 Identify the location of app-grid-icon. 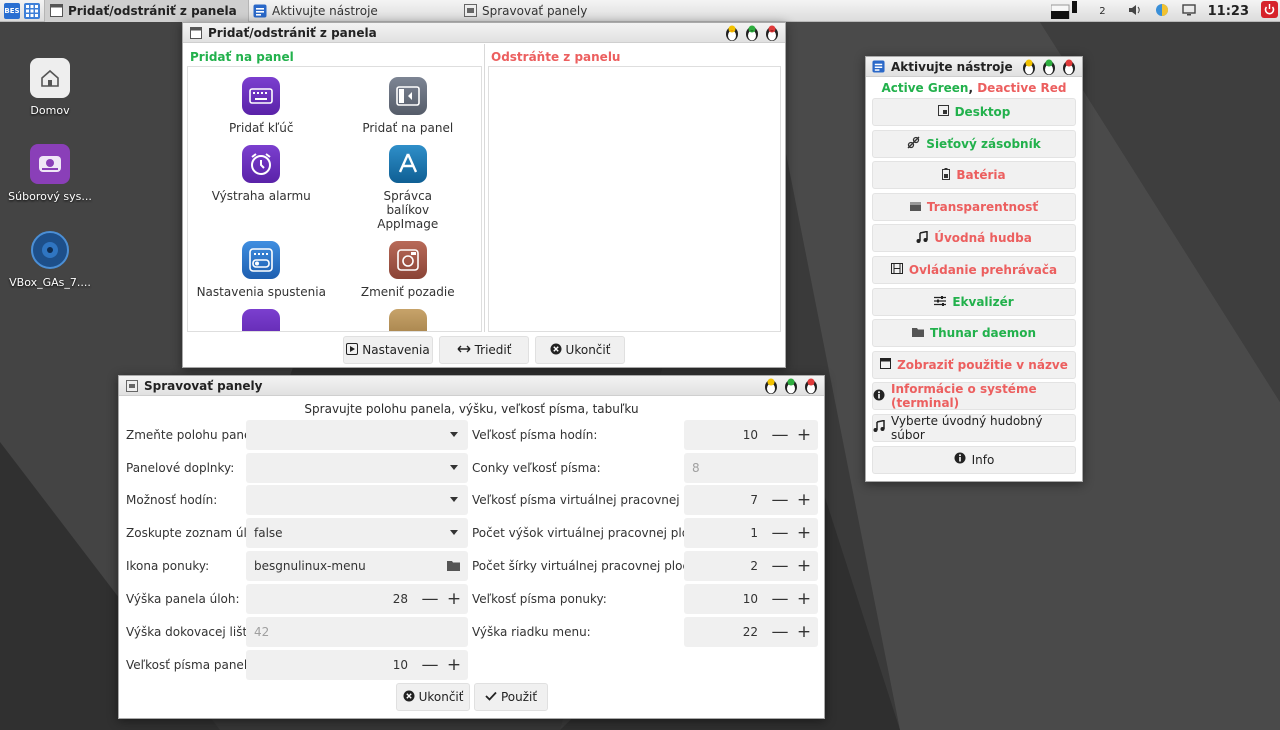
(32, 10).